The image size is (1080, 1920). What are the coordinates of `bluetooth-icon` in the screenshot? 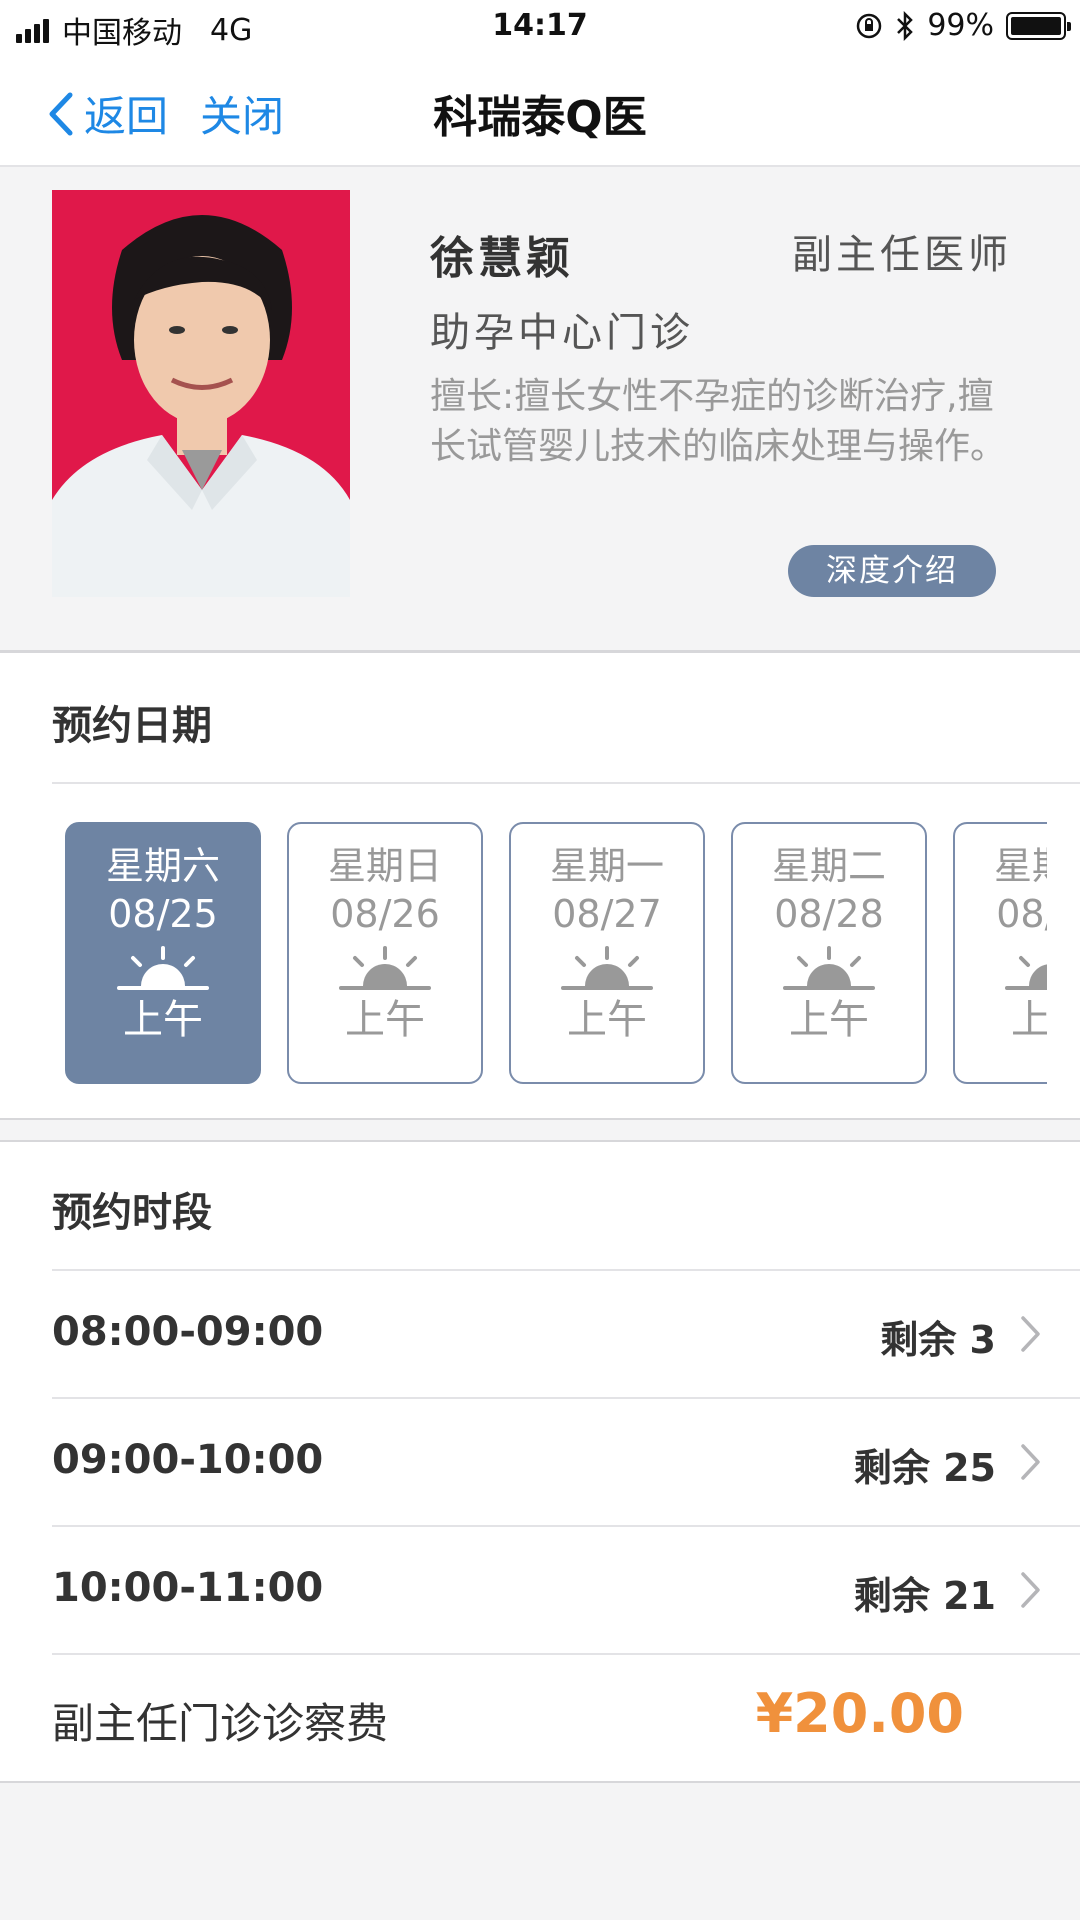 It's located at (905, 25).